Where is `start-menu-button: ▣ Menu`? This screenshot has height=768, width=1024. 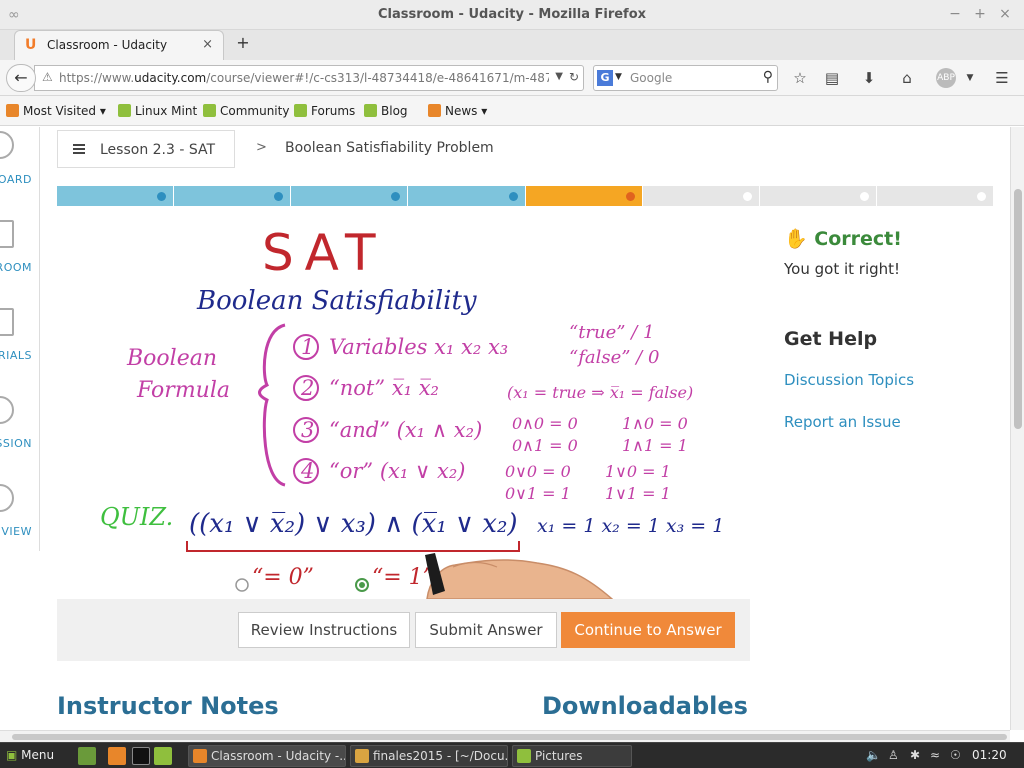 start-menu-button: ▣ Menu is located at coordinates (30, 755).